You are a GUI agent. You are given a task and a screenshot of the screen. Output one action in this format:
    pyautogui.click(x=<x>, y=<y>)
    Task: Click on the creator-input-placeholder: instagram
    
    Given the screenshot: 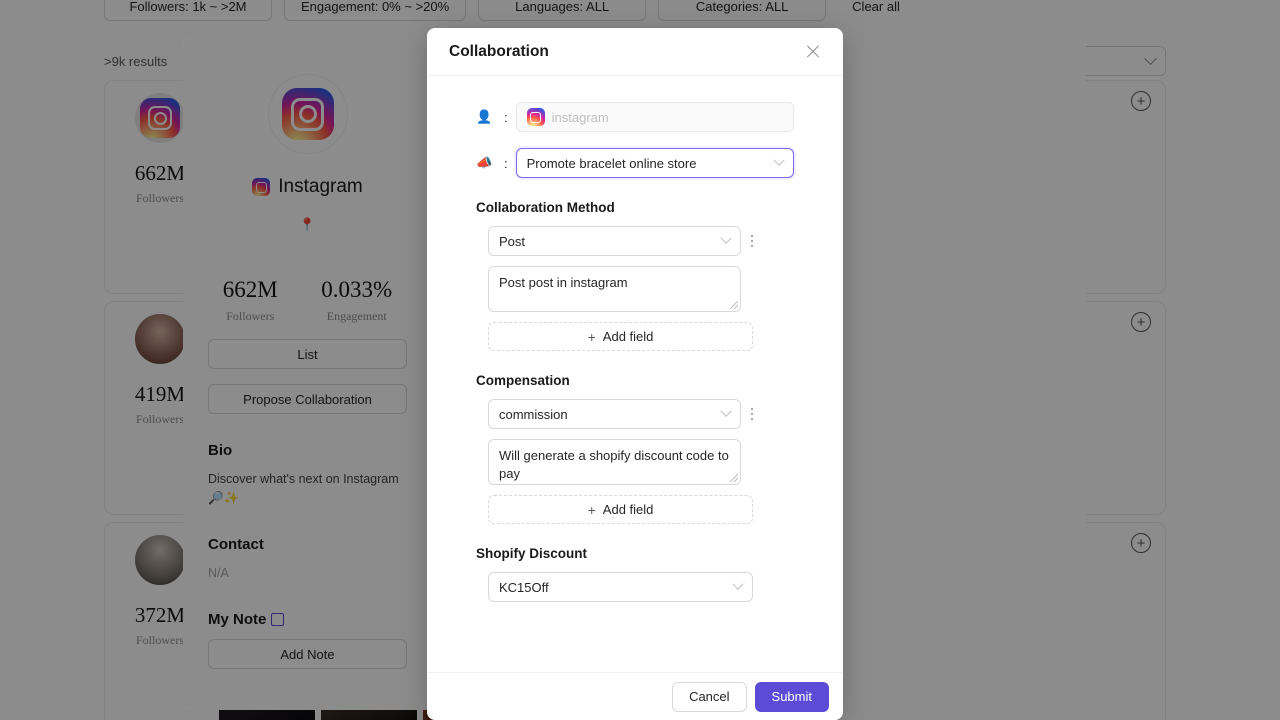 What is the action you would take?
    pyautogui.click(x=580, y=117)
    